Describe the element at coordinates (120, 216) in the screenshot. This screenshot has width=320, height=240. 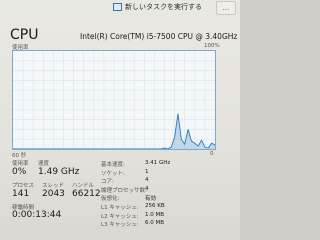
I see `detail-label: L2 キャッシュ:` at that location.